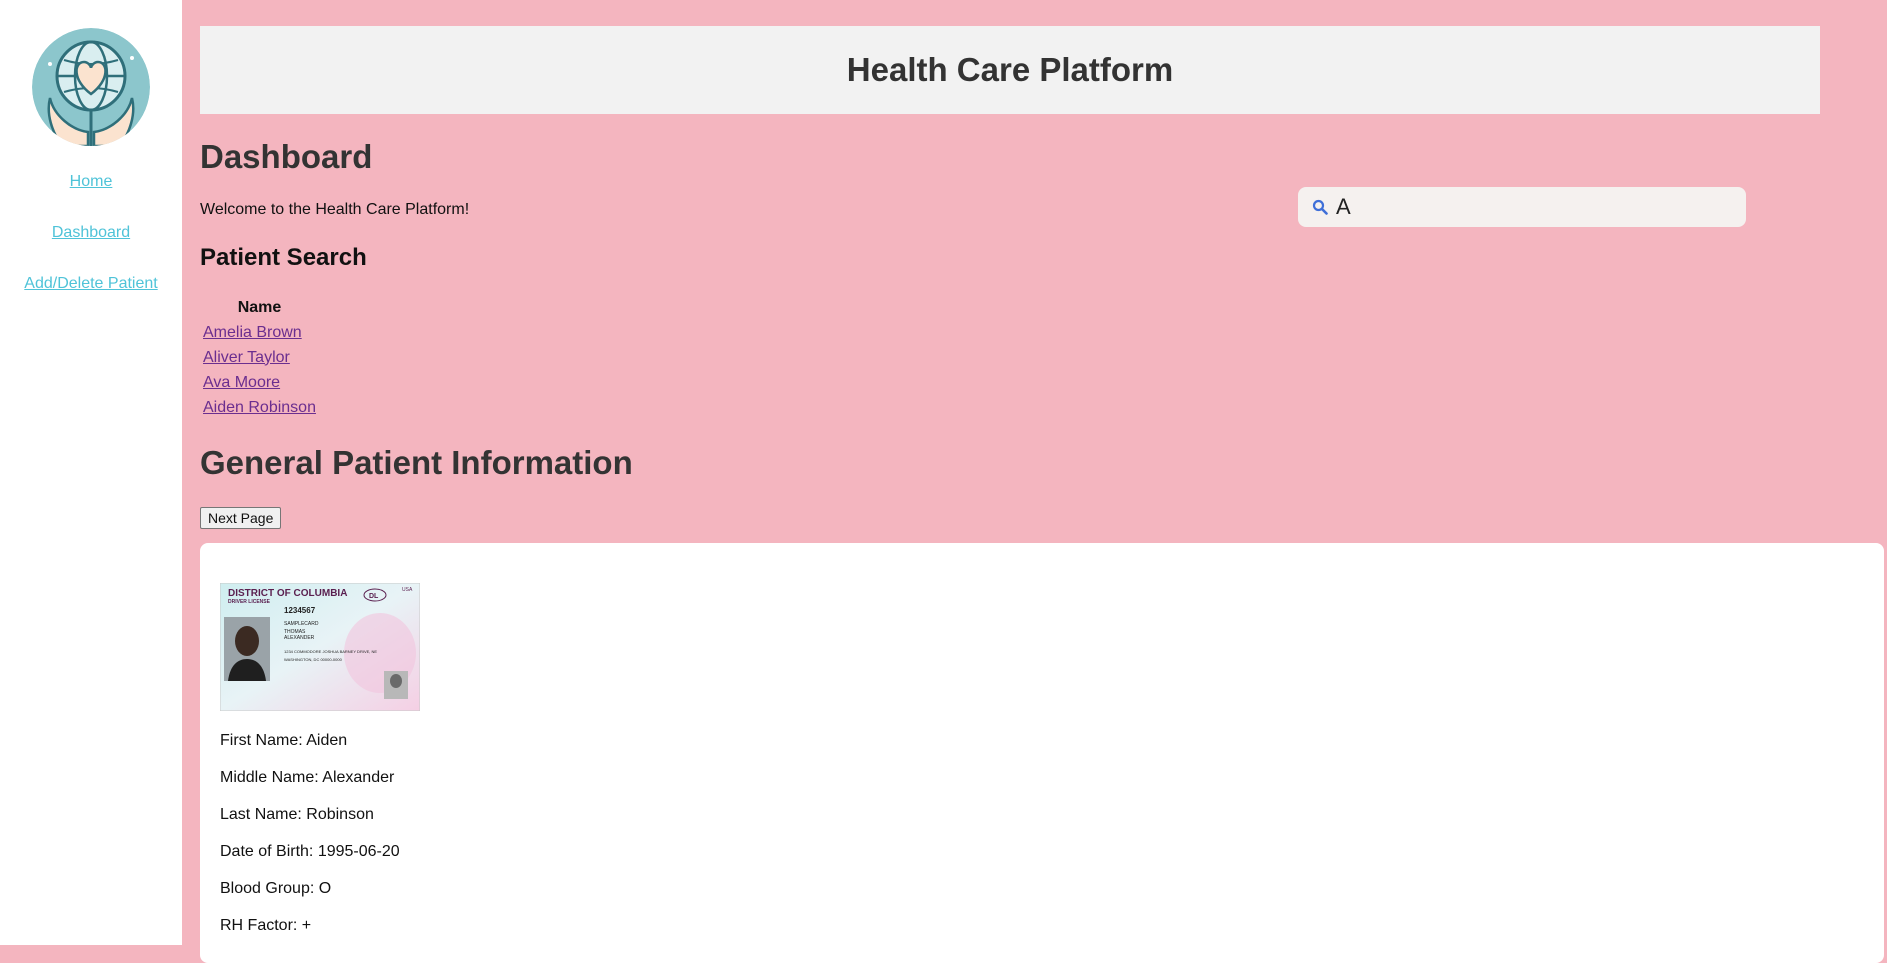 The width and height of the screenshot is (1887, 963). Describe the element at coordinates (310, 851) in the screenshot. I see `date-of-birth-field: Date of Birth: 1995-06-20` at that location.